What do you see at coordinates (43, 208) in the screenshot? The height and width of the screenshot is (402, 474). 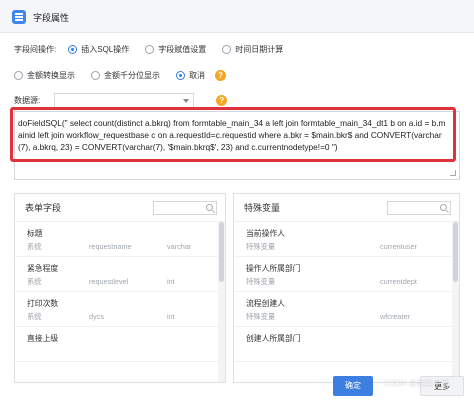 I see `panel-title: 表单字段` at bounding box center [43, 208].